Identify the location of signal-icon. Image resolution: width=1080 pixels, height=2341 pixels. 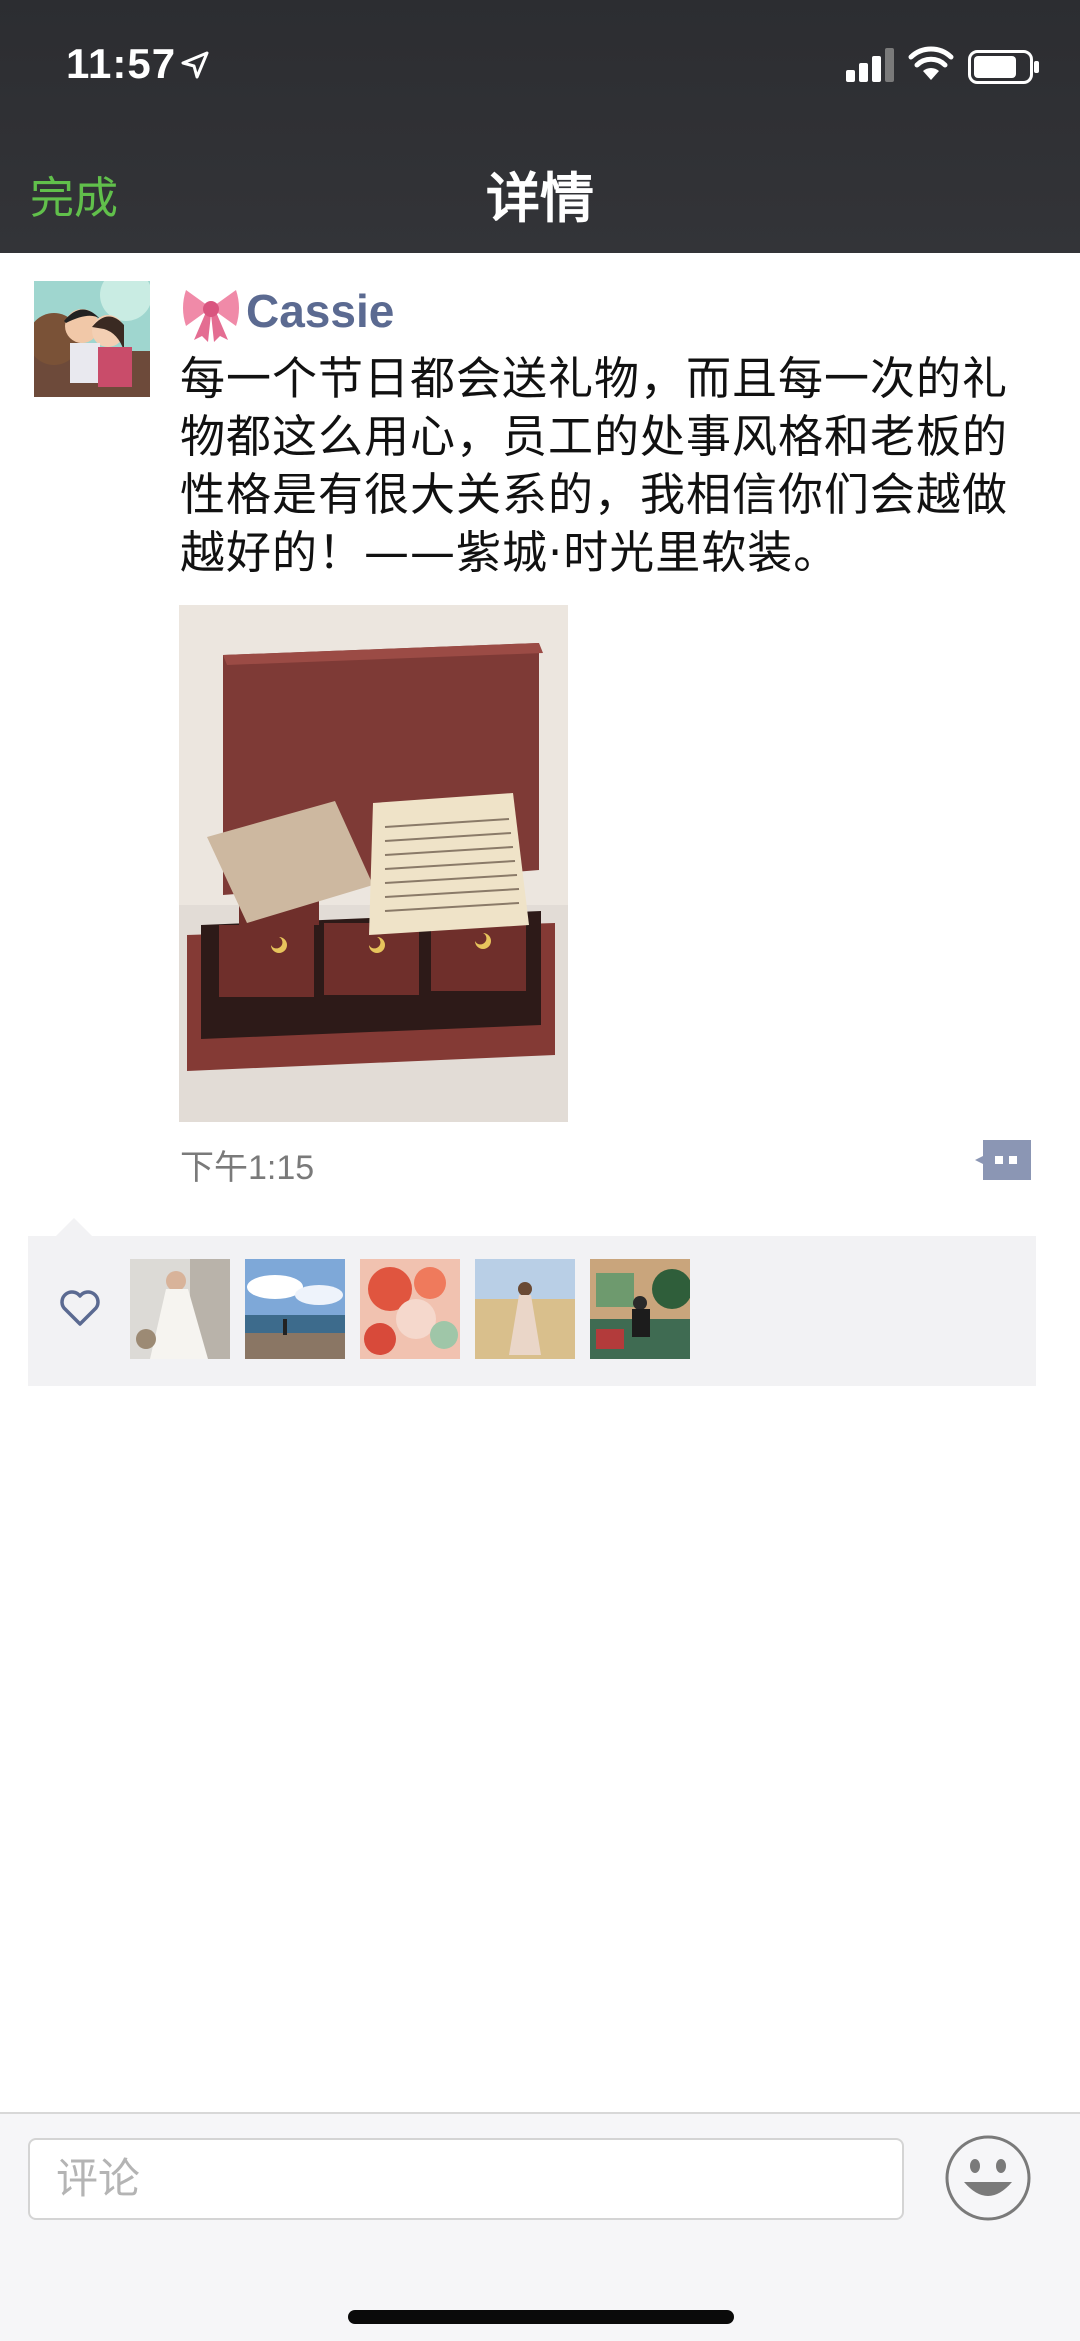
(870, 65).